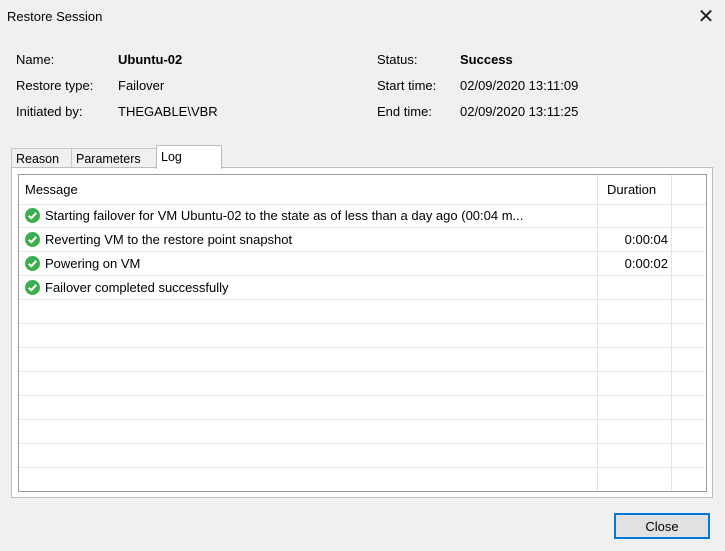 The width and height of the screenshot is (725, 551). I want to click on restore-type-label: Restore type:, so click(55, 85).